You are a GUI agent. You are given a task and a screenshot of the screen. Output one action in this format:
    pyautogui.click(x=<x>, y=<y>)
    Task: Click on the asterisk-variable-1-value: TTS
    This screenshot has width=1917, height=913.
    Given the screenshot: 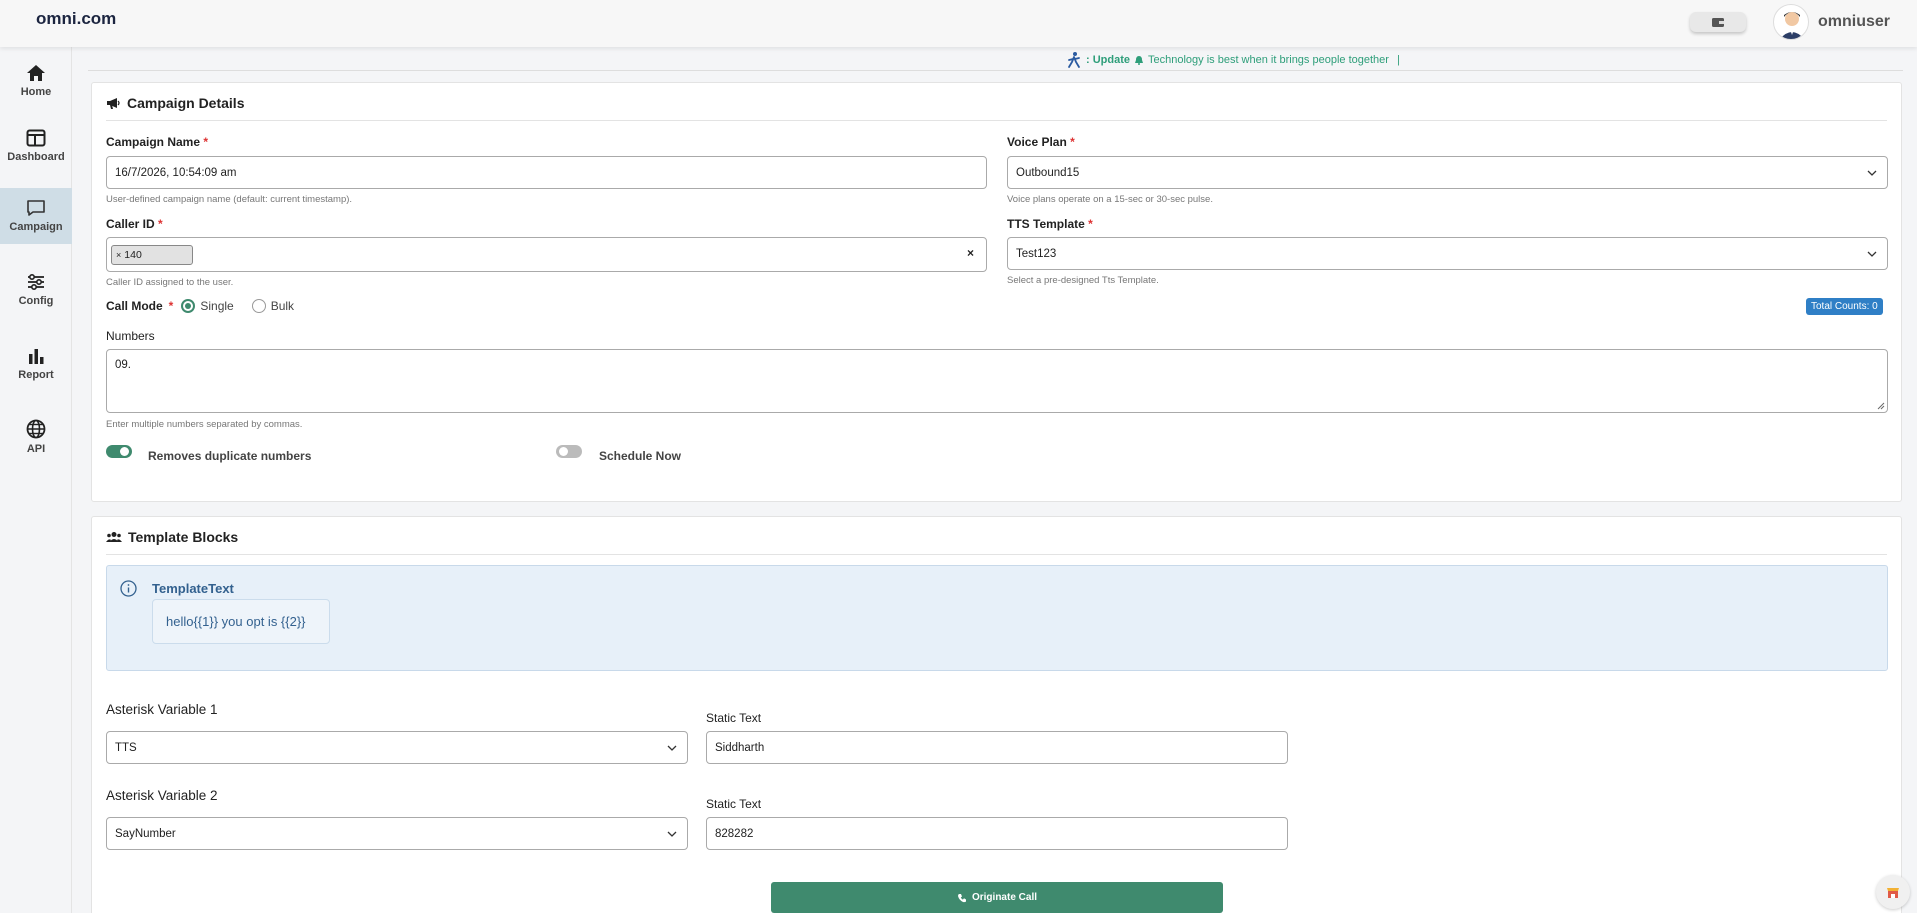 What is the action you would take?
    pyautogui.click(x=126, y=747)
    